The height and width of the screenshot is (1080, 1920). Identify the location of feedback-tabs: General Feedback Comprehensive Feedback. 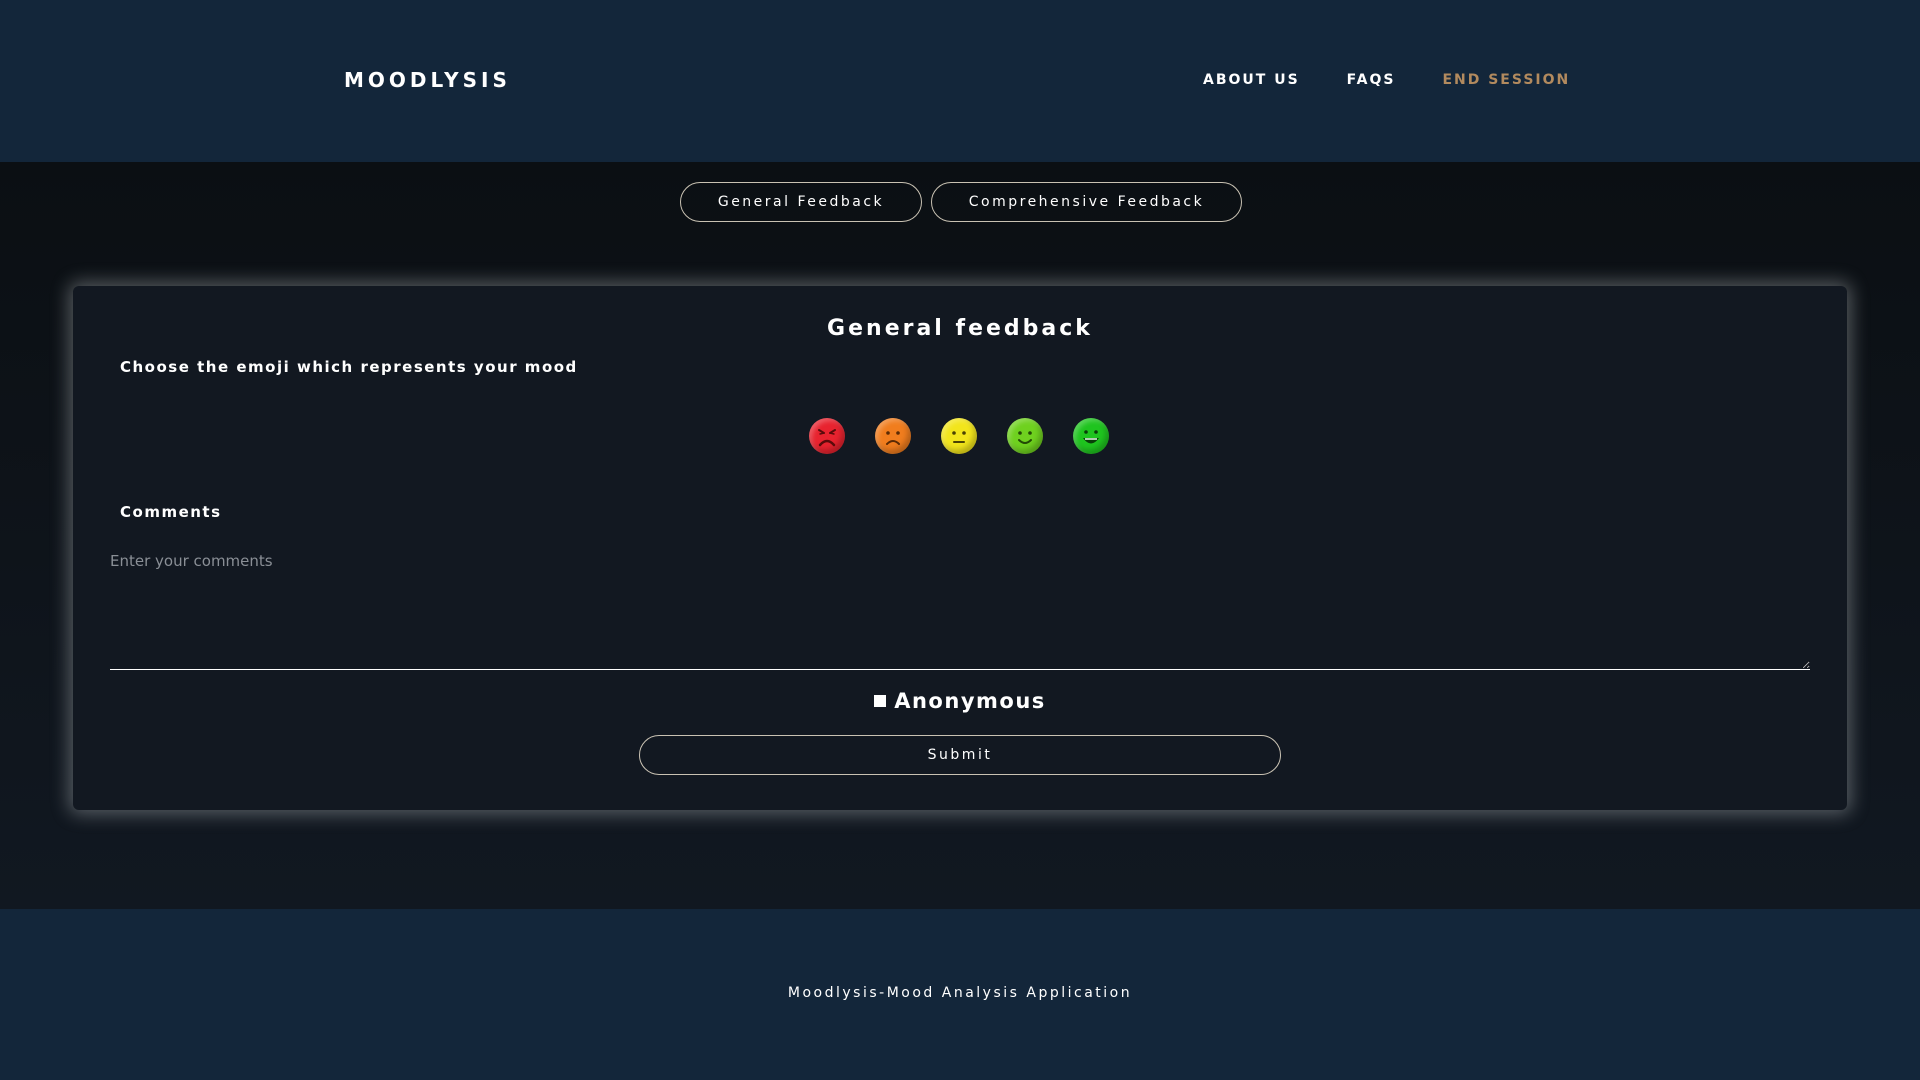
(960, 202).